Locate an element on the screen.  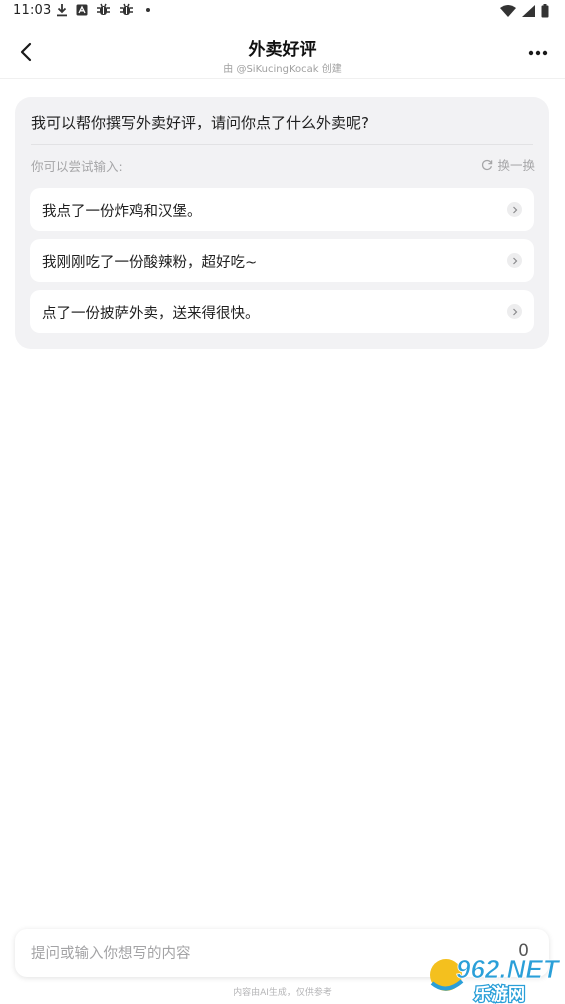
more-options-button is located at coordinates (538, 53).